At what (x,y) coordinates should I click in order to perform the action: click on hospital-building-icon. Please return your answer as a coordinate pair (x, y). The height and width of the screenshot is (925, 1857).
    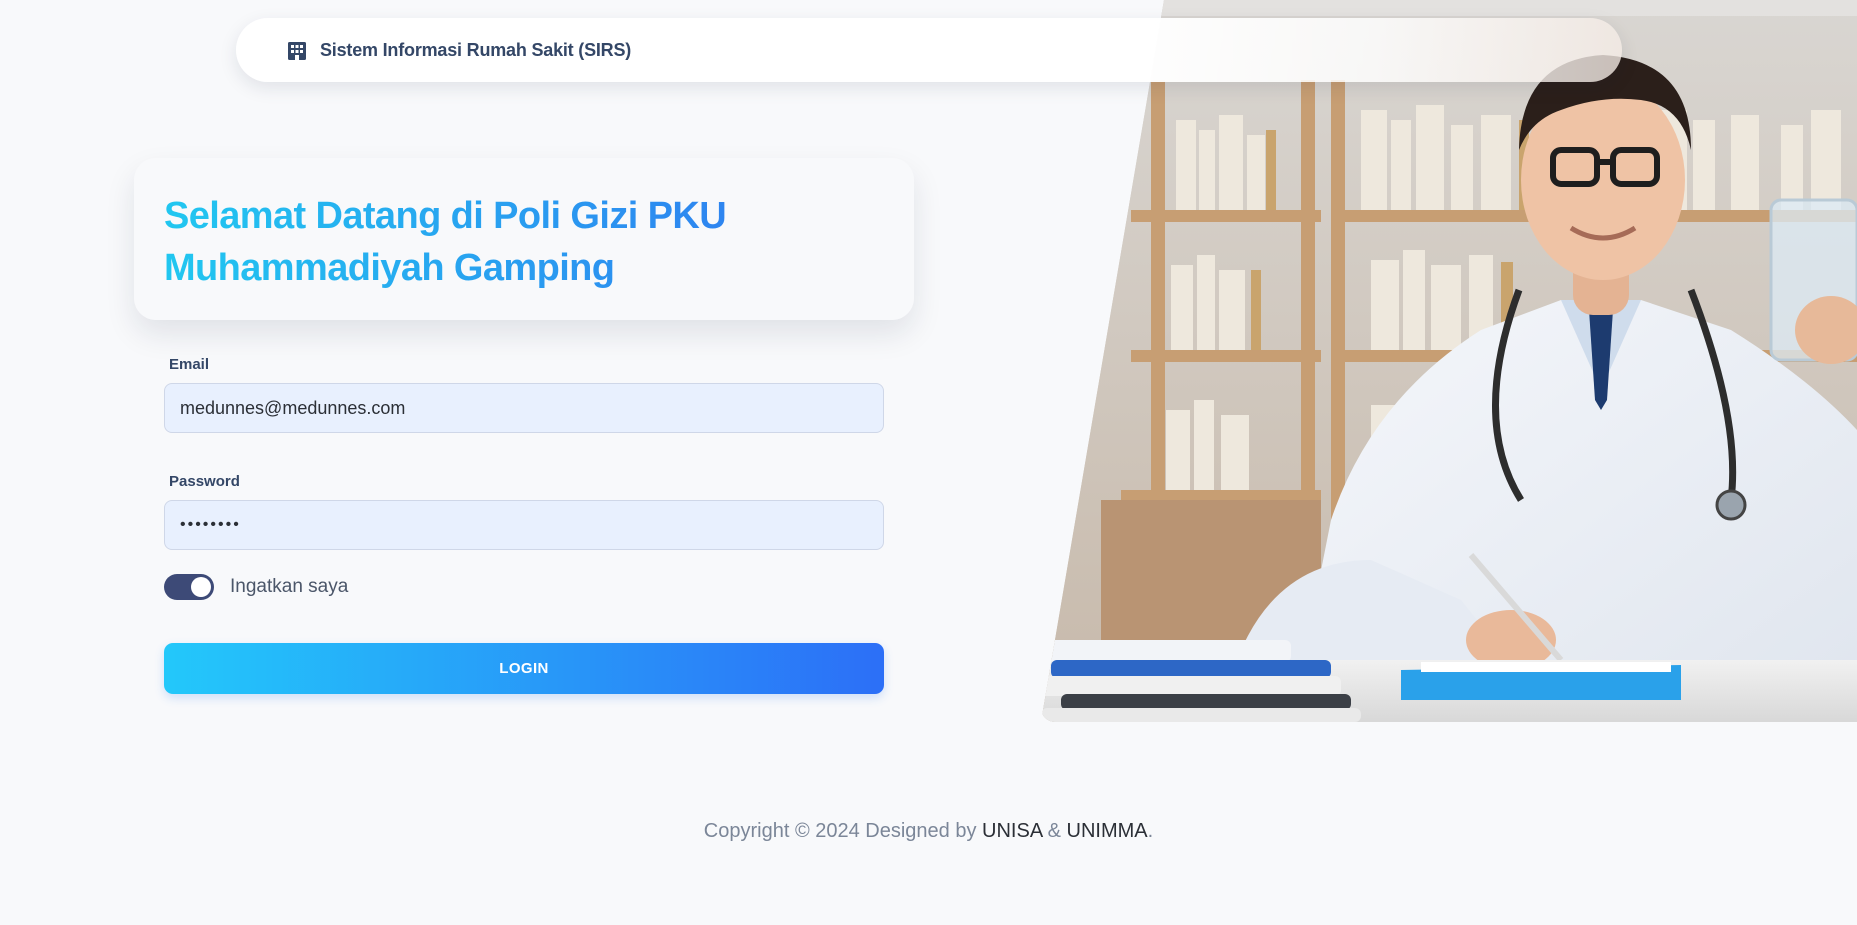
    Looking at the image, I should click on (297, 50).